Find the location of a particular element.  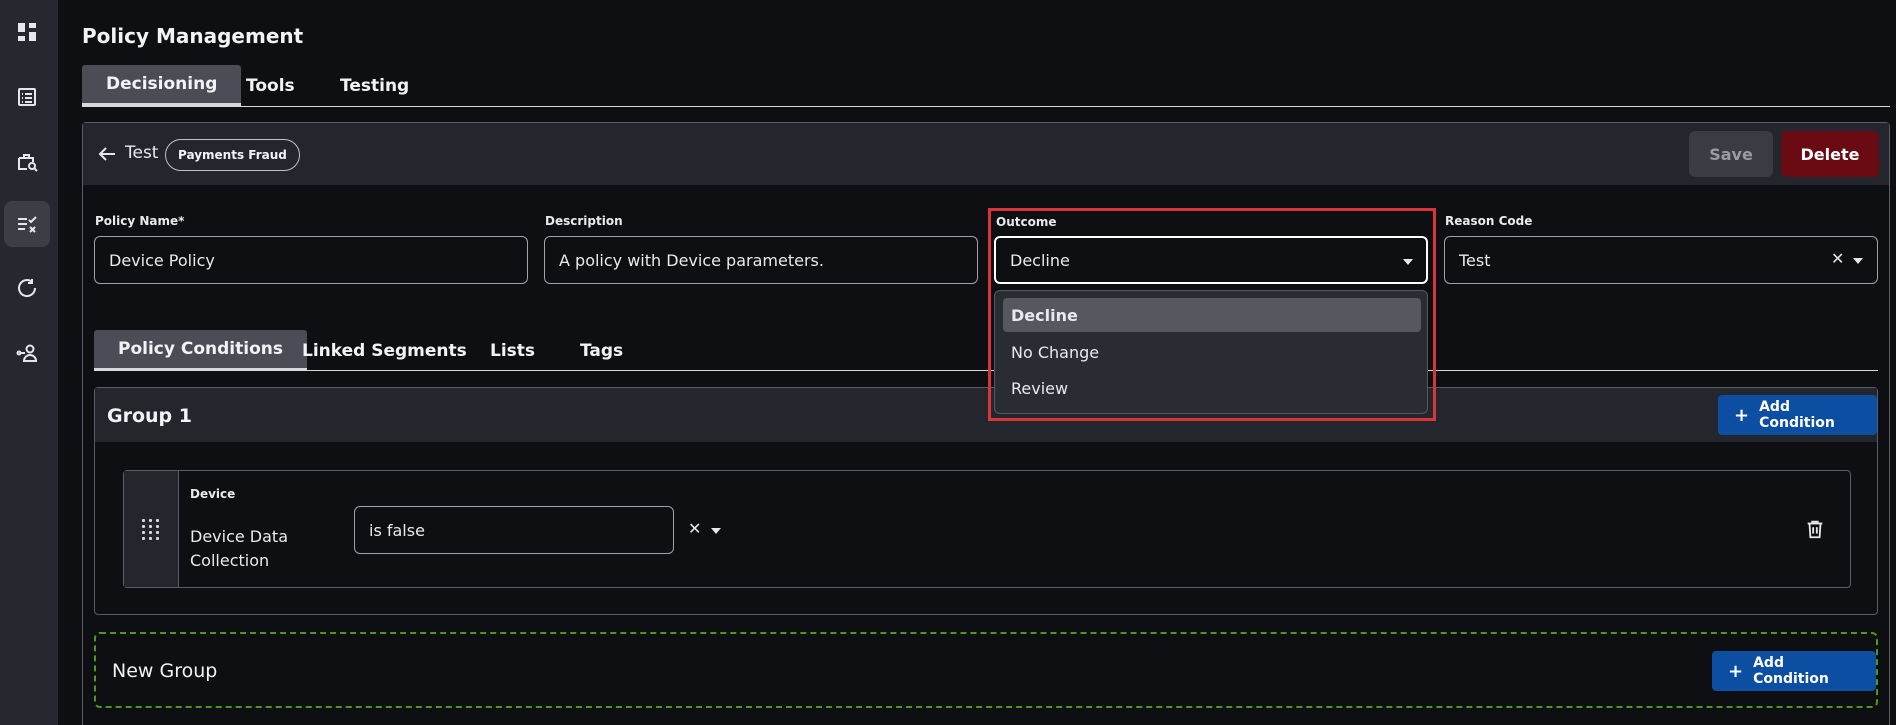

page-title: Policy Management is located at coordinates (193, 36).